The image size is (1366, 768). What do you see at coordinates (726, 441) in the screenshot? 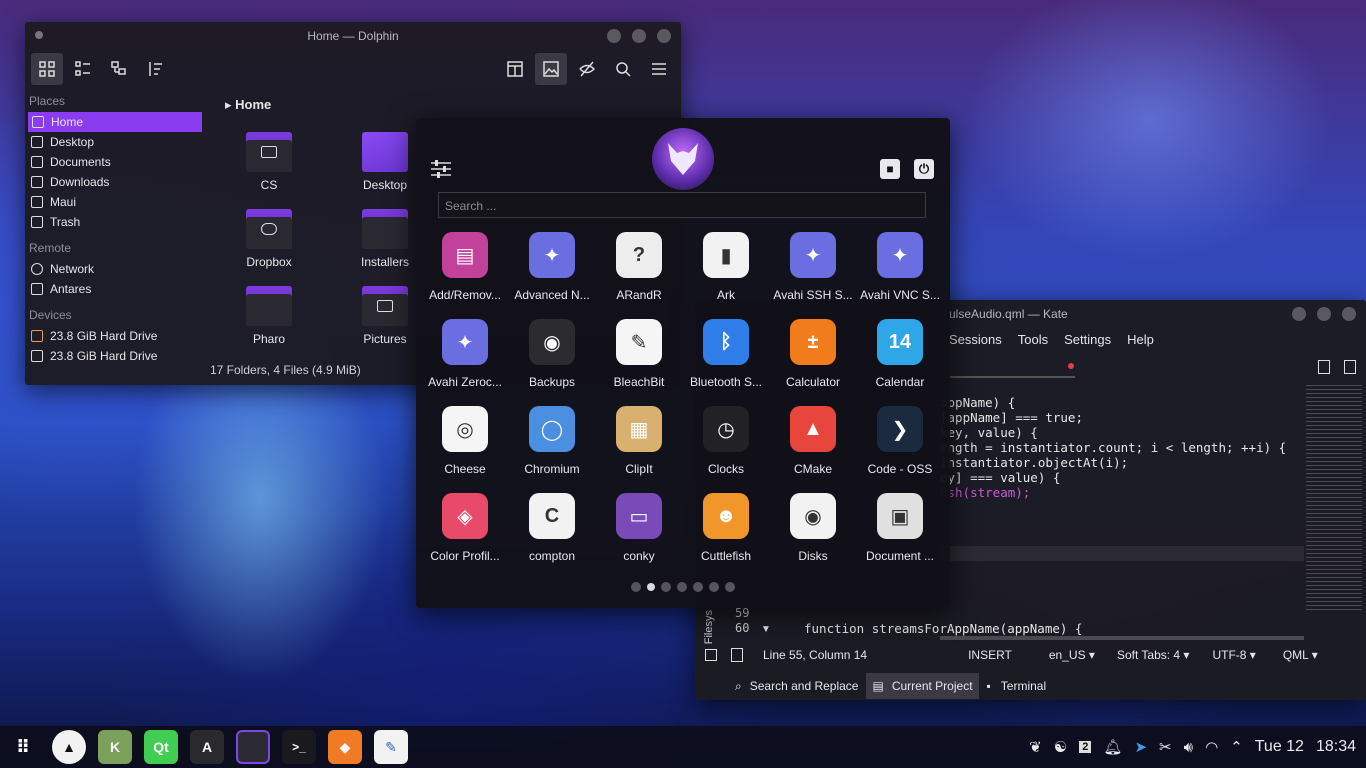
I see `app-tile: ◷ Clocks` at bounding box center [726, 441].